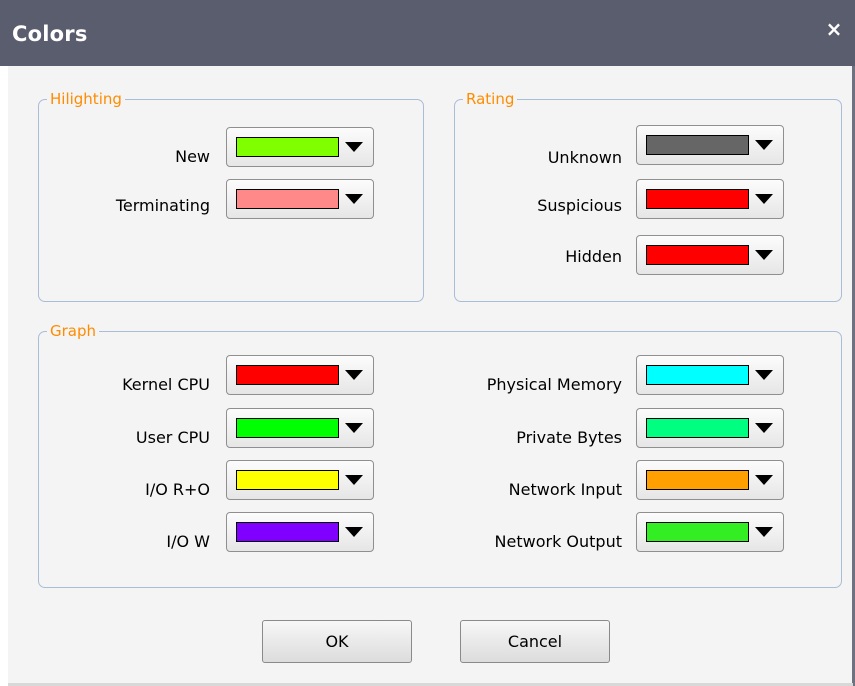 This screenshot has width=855, height=686. Describe the element at coordinates (50, 34) in the screenshot. I see `dialog-title: Colors` at that location.